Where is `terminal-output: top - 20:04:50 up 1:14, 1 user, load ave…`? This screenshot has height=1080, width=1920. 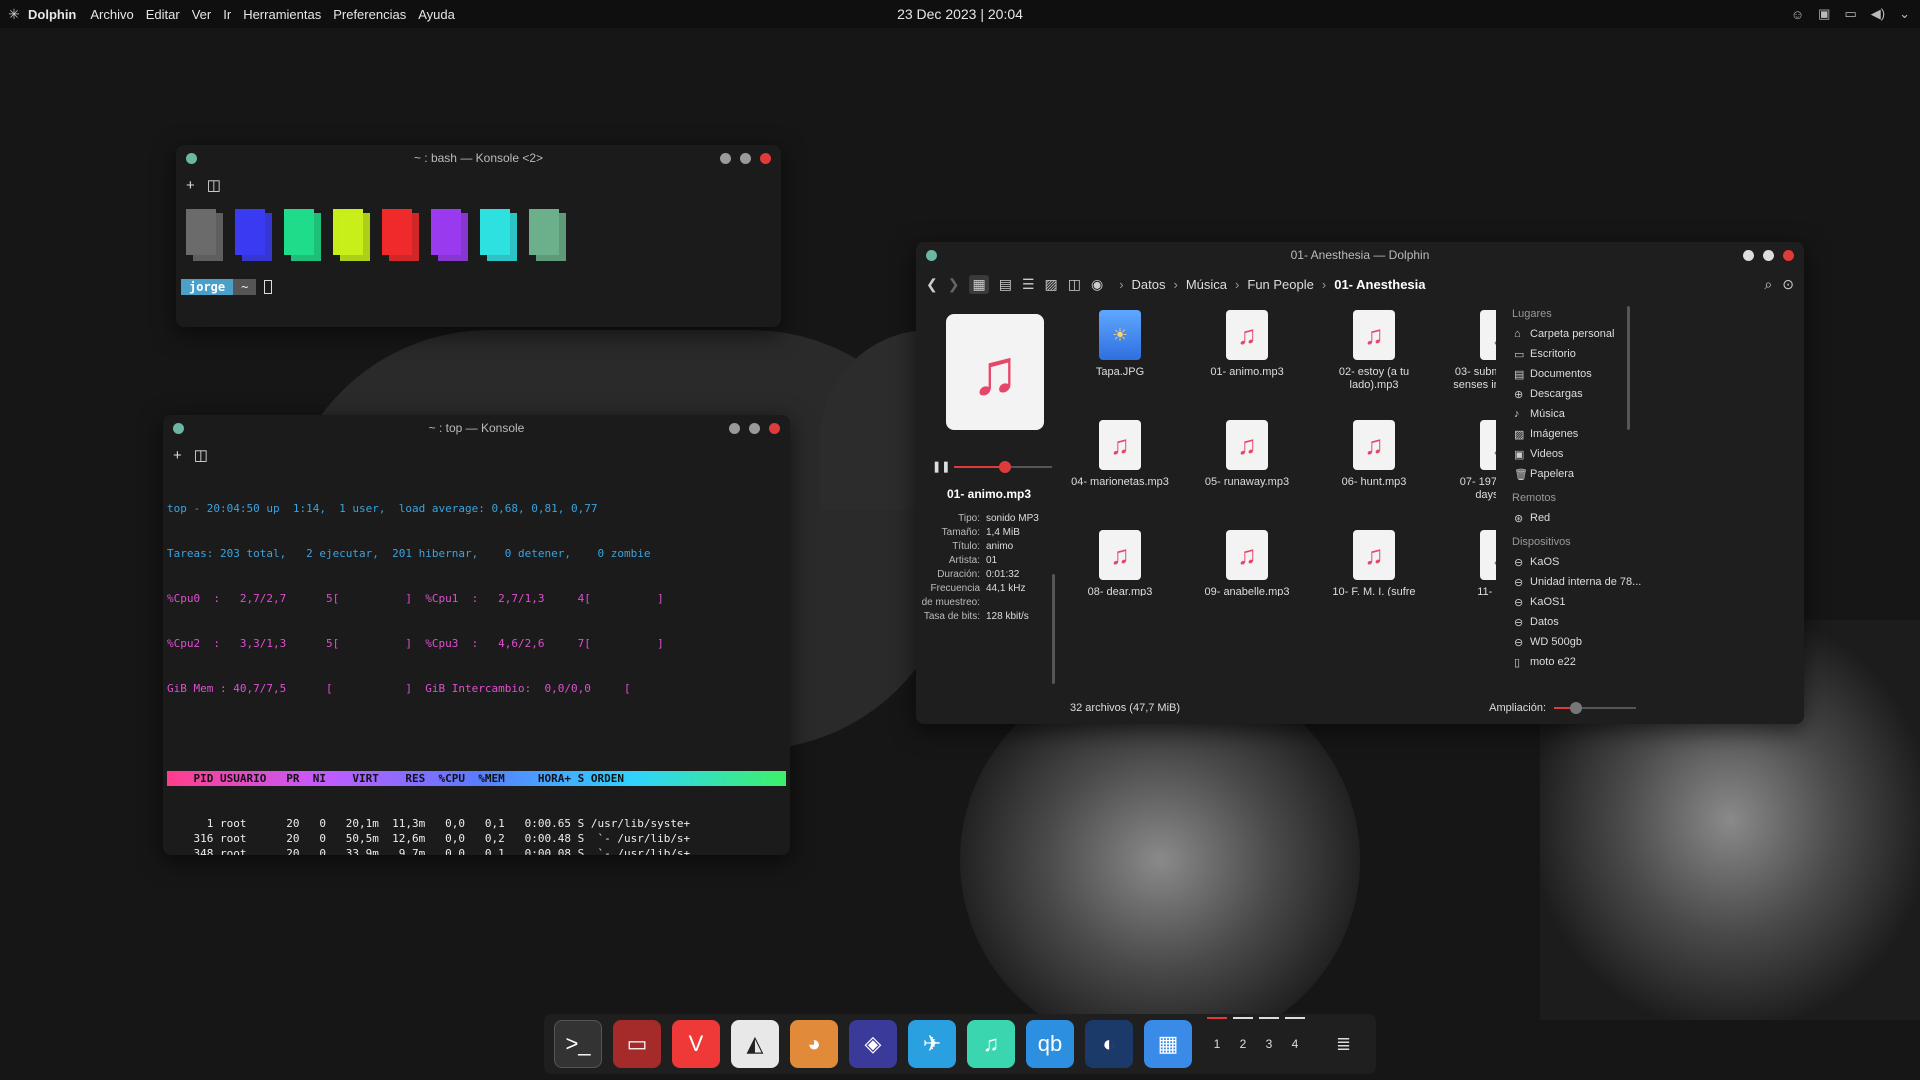
terminal-output: top - 20:04:50 up 1:14, 1 user, load ave… is located at coordinates (476, 662).